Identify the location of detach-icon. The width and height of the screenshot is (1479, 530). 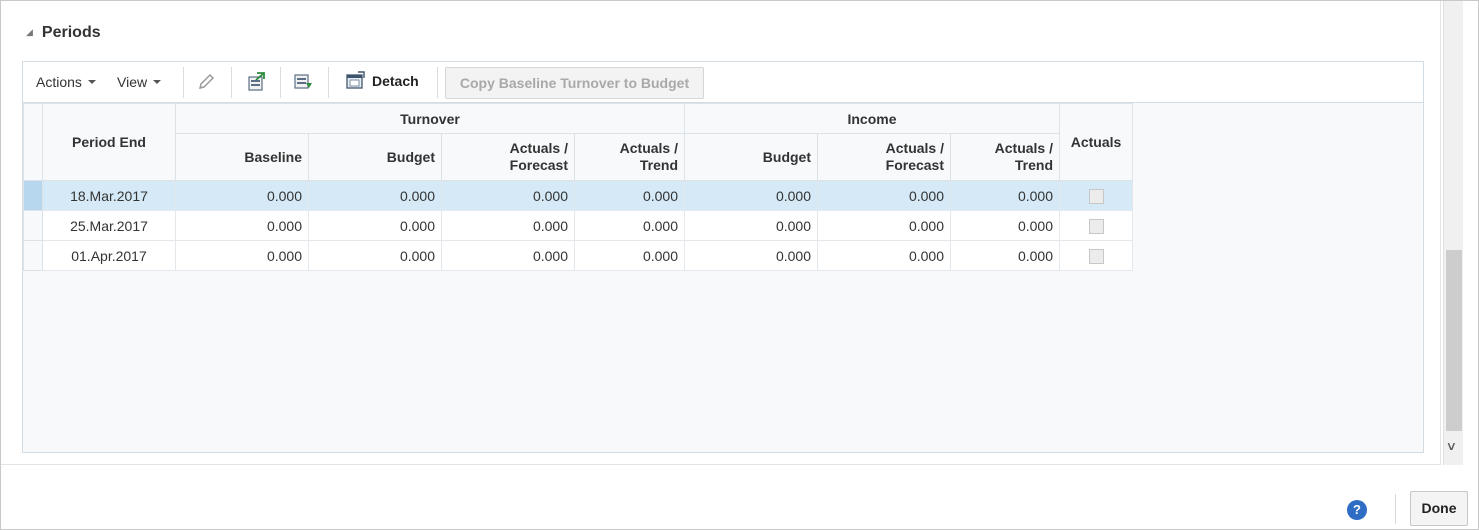
(355, 80).